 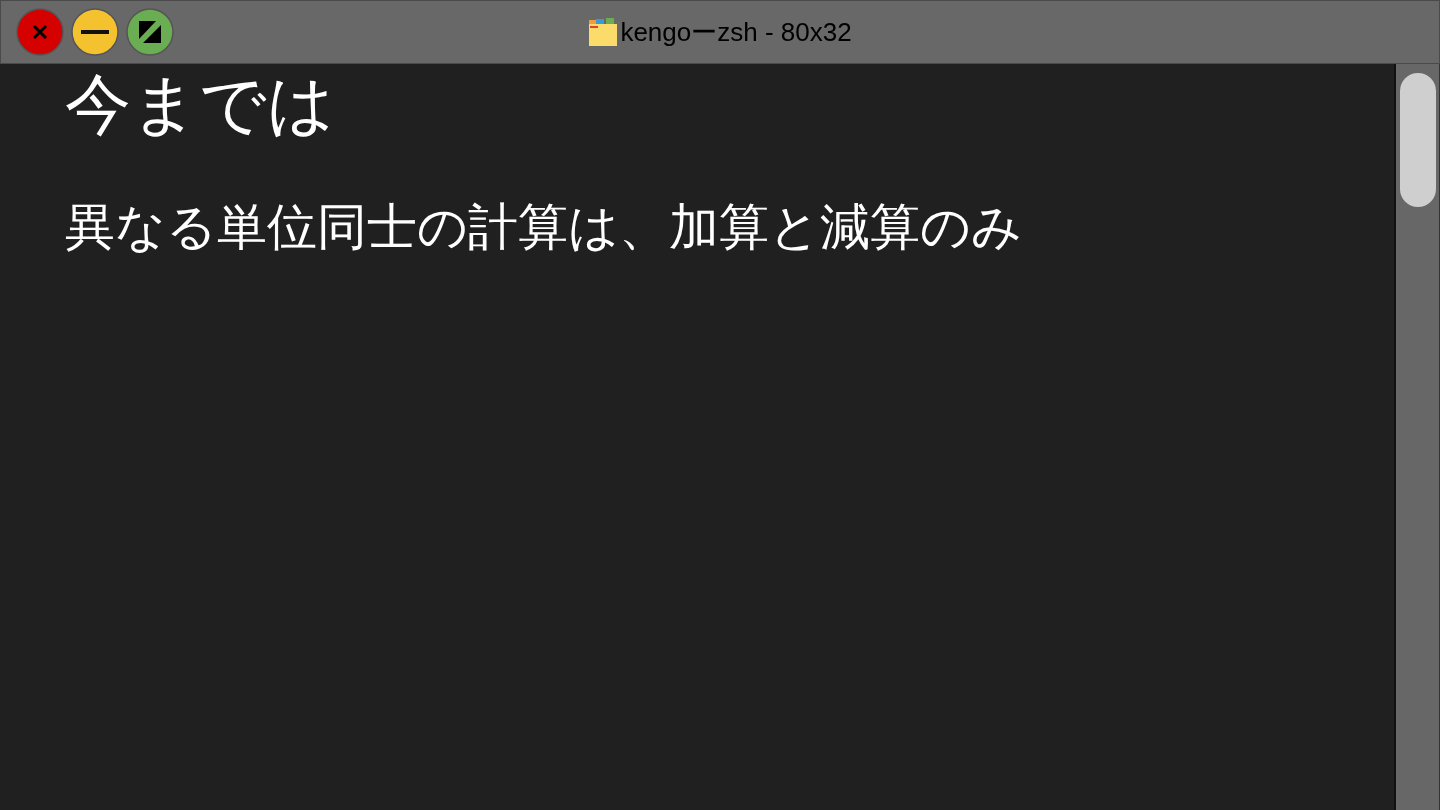 I want to click on slide-text: 異なる単位同士の計算は、加算と減算のみ, so click(x=544, y=227).